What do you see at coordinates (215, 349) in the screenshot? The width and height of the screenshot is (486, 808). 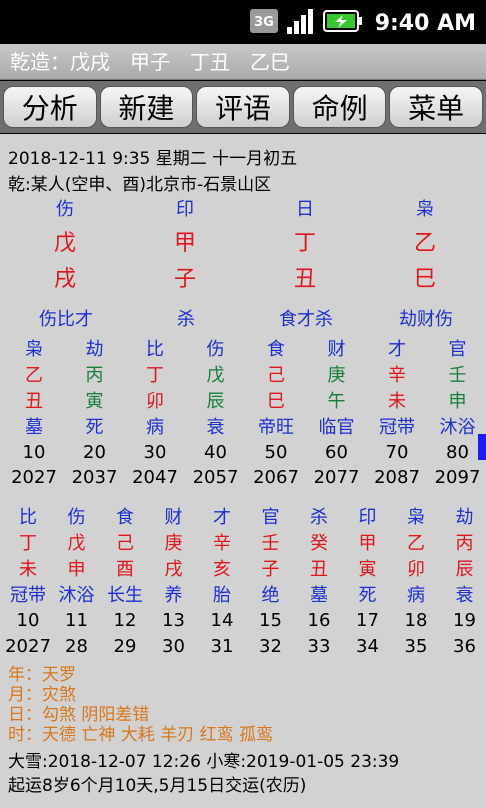 I see `dayun-ten-god: 伤` at bounding box center [215, 349].